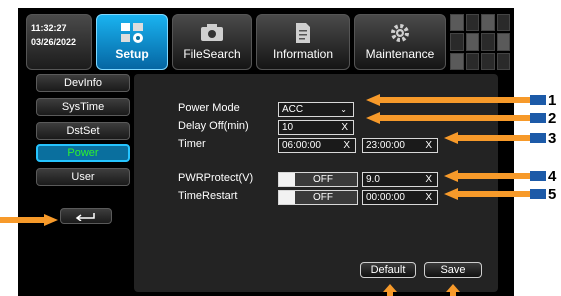  I want to click on sidebar-item-user: User, so click(83, 177).